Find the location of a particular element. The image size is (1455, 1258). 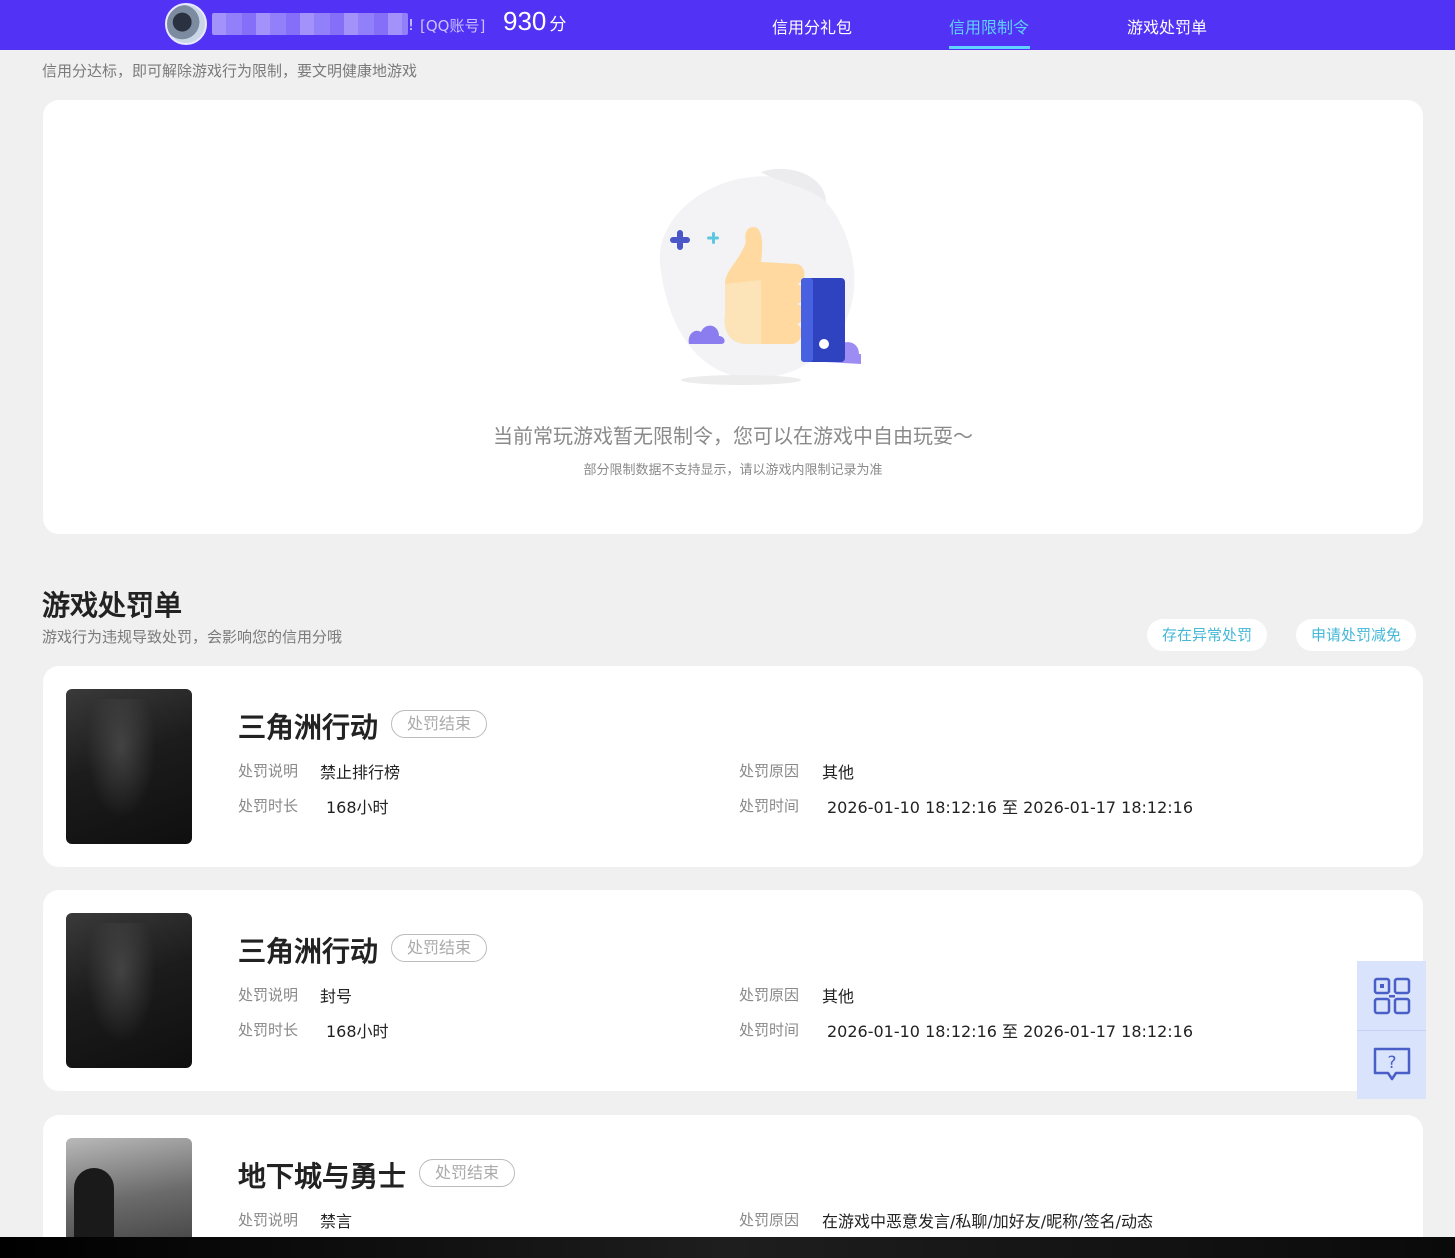

explain-value: 禁止排行榜 is located at coordinates (360, 772).